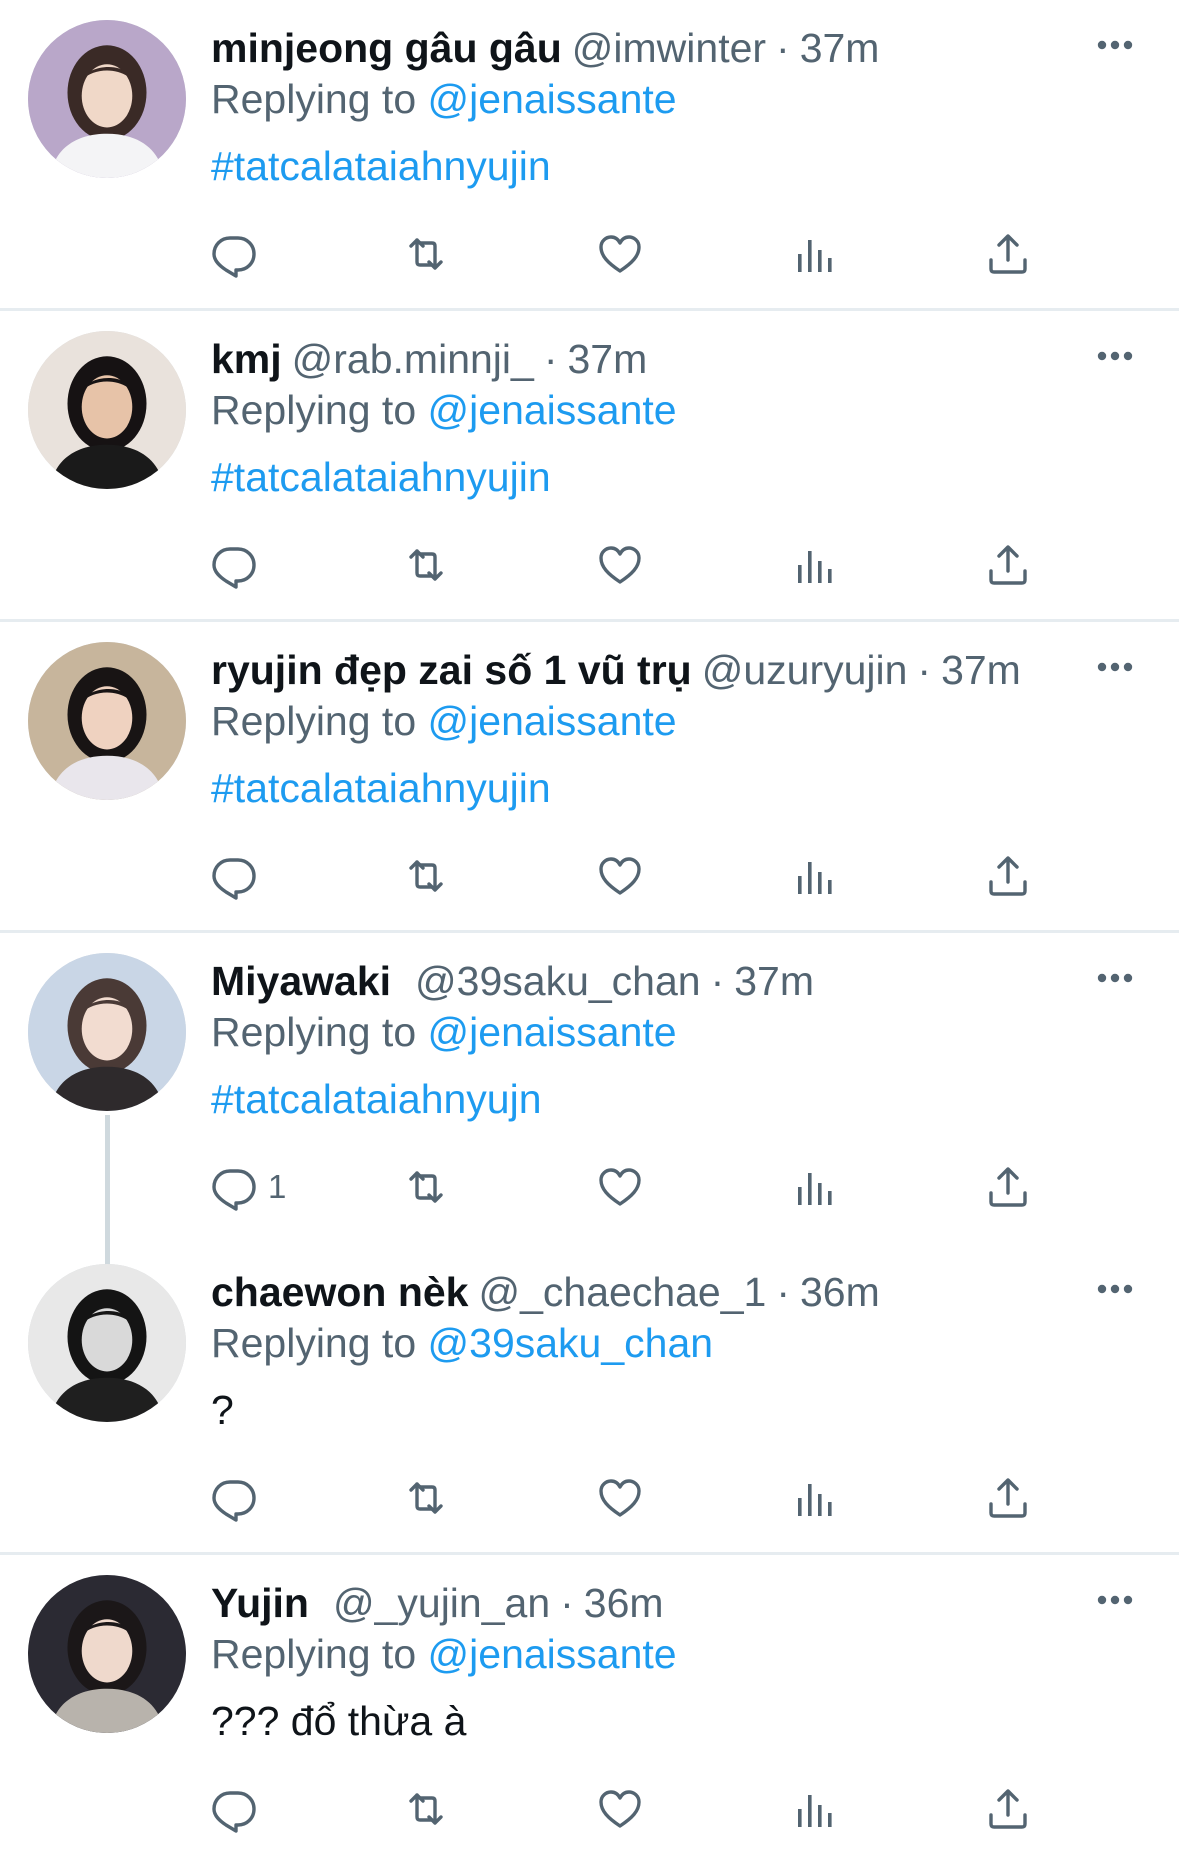 This screenshot has height=1866, width=1179. Describe the element at coordinates (246, 359) in the screenshot. I see `display-name: kmj` at that location.